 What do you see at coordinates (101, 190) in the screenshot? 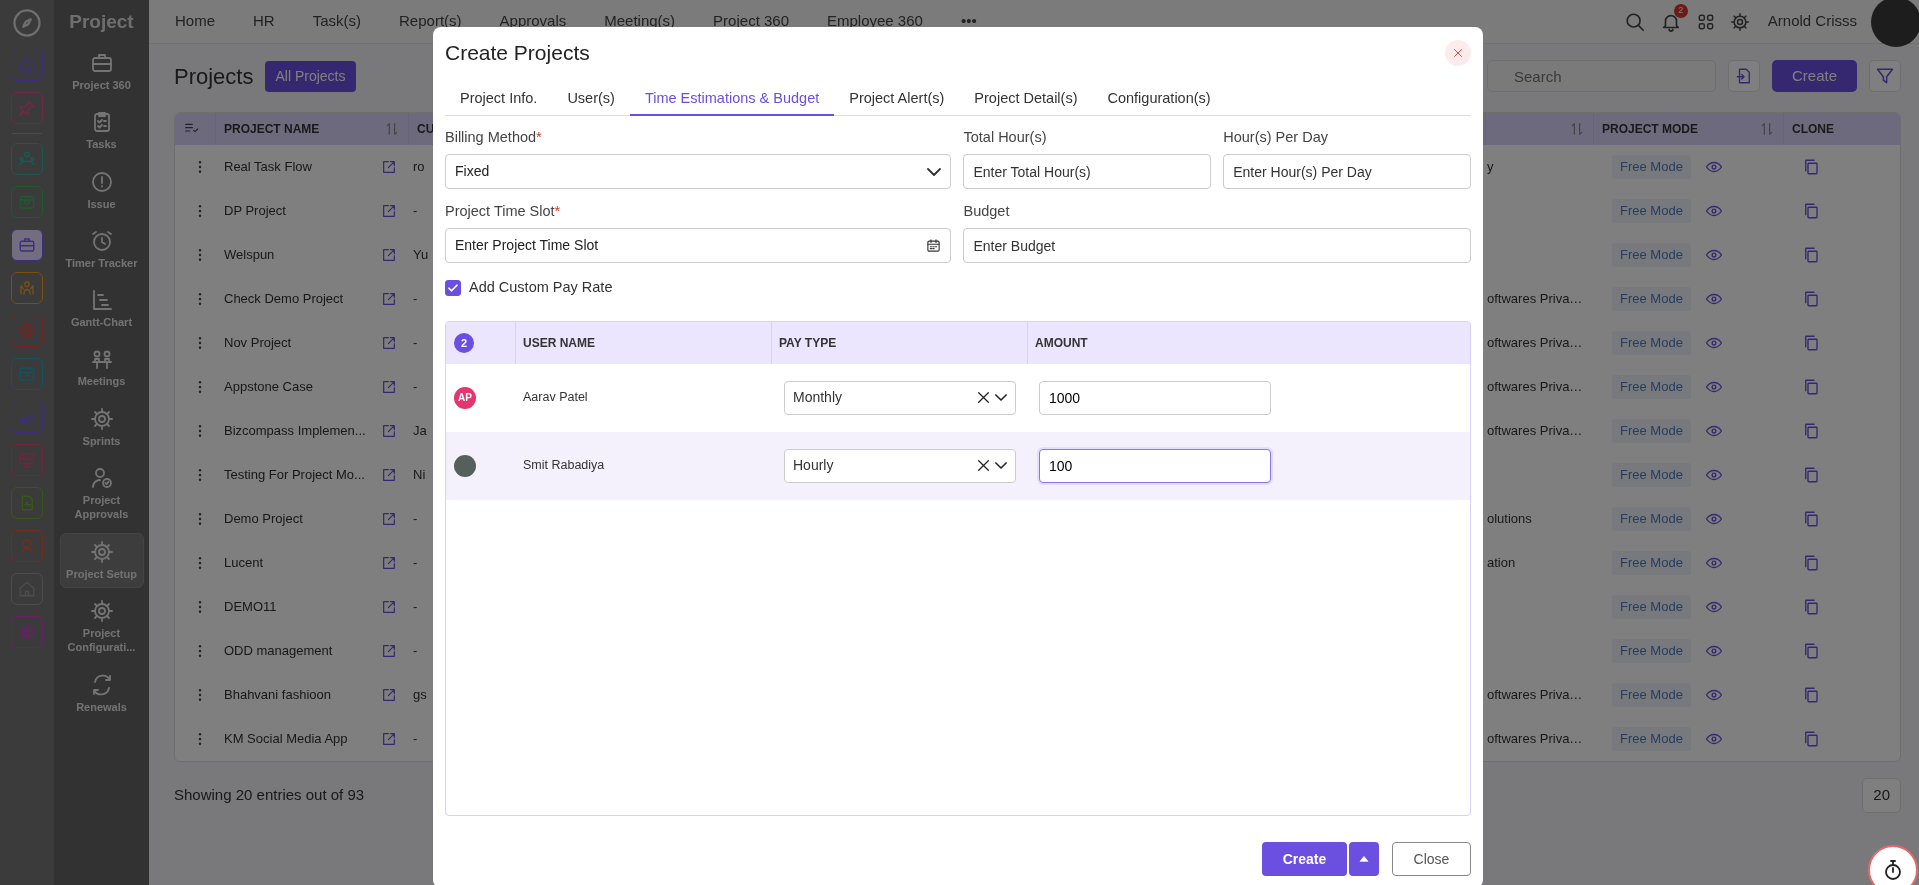
I see `sidebar-item: Issue` at bounding box center [101, 190].